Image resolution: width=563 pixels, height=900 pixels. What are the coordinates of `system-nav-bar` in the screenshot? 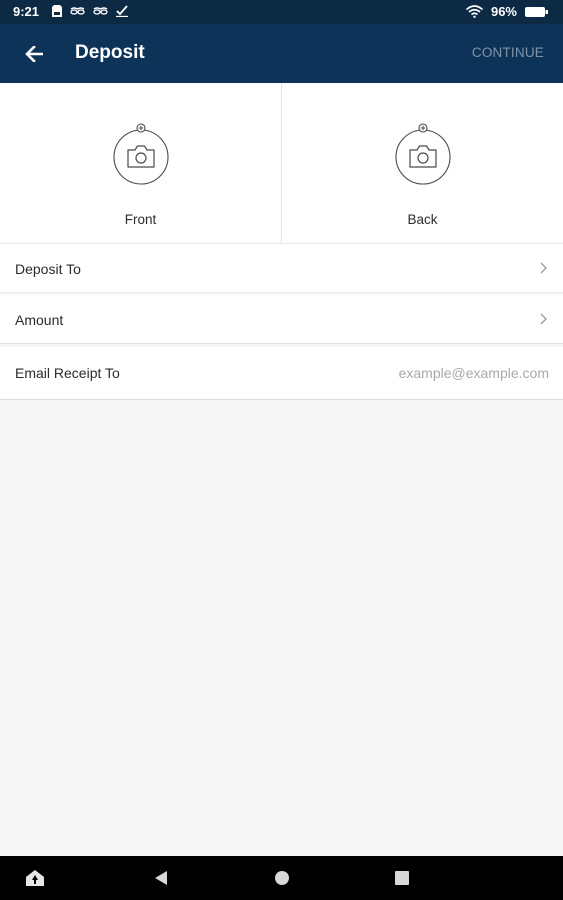 It's located at (281, 878).